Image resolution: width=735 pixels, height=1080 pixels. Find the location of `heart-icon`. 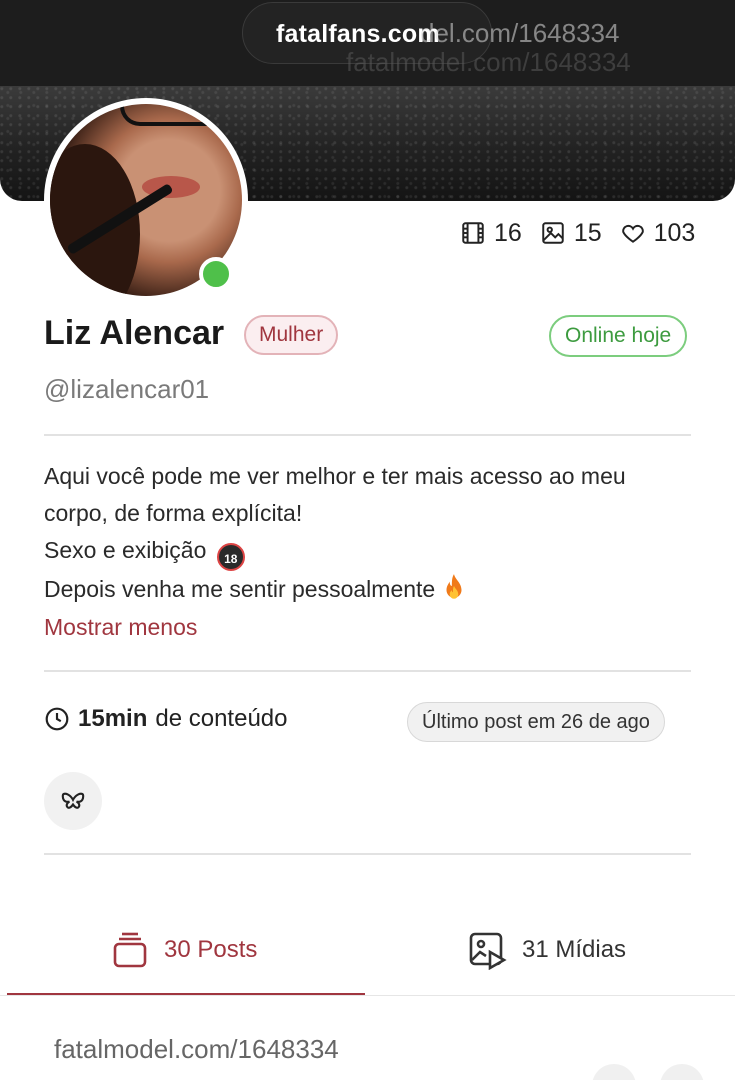

heart-icon is located at coordinates (632, 233).